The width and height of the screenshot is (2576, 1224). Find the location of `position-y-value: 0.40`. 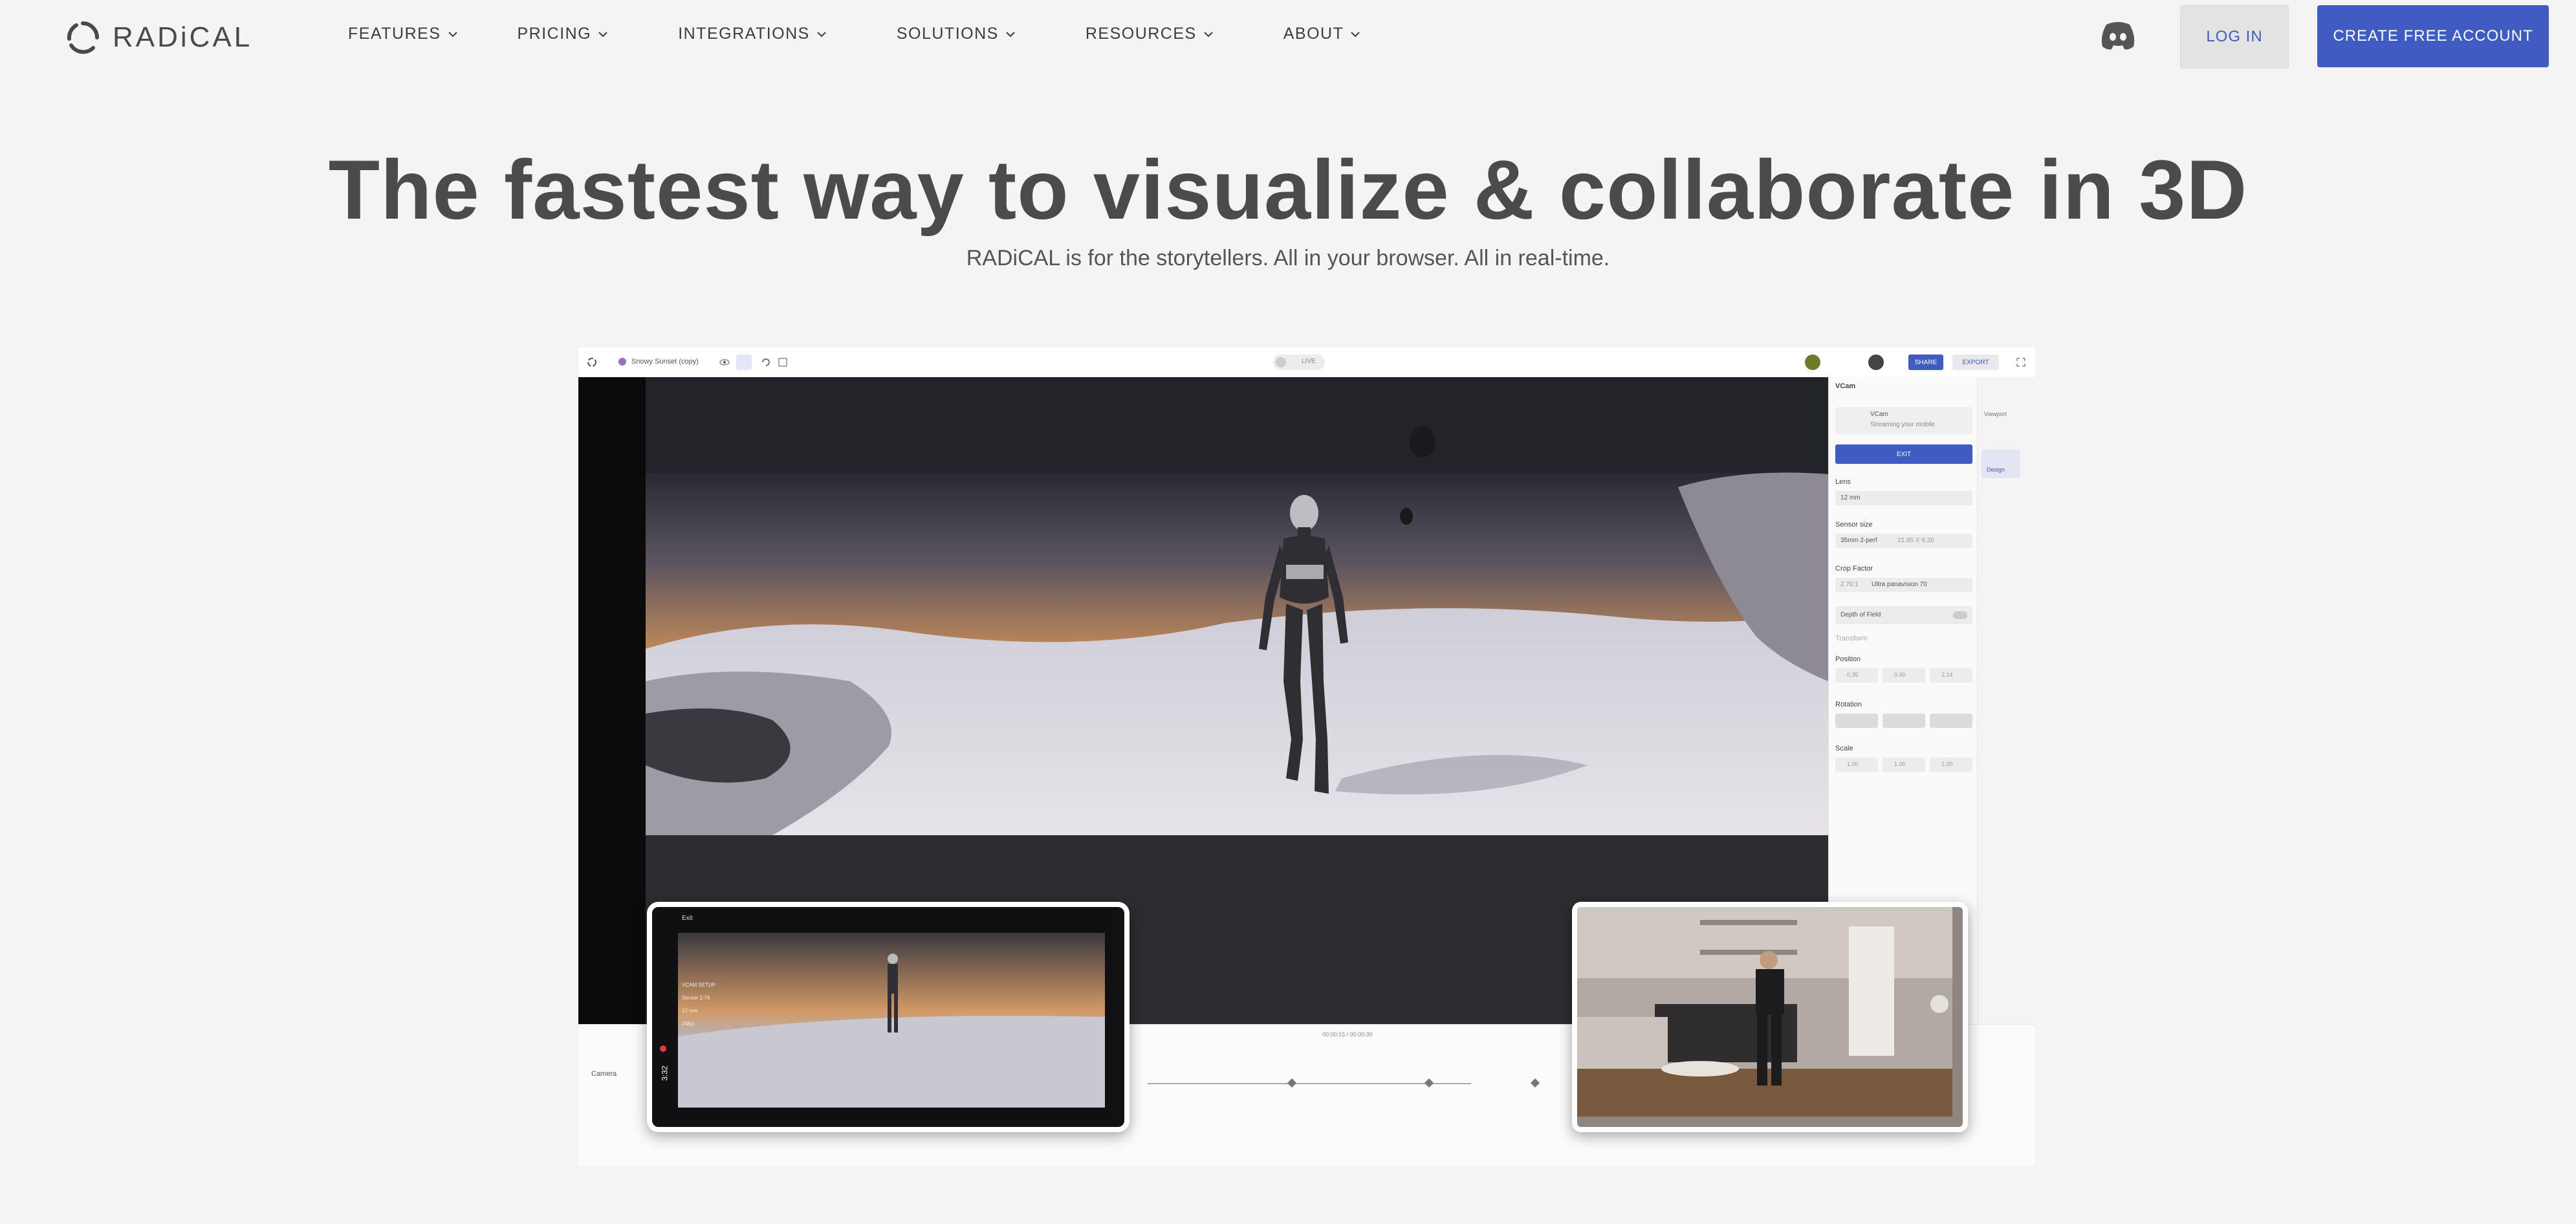

position-y-value: 0.40 is located at coordinates (1900, 675).